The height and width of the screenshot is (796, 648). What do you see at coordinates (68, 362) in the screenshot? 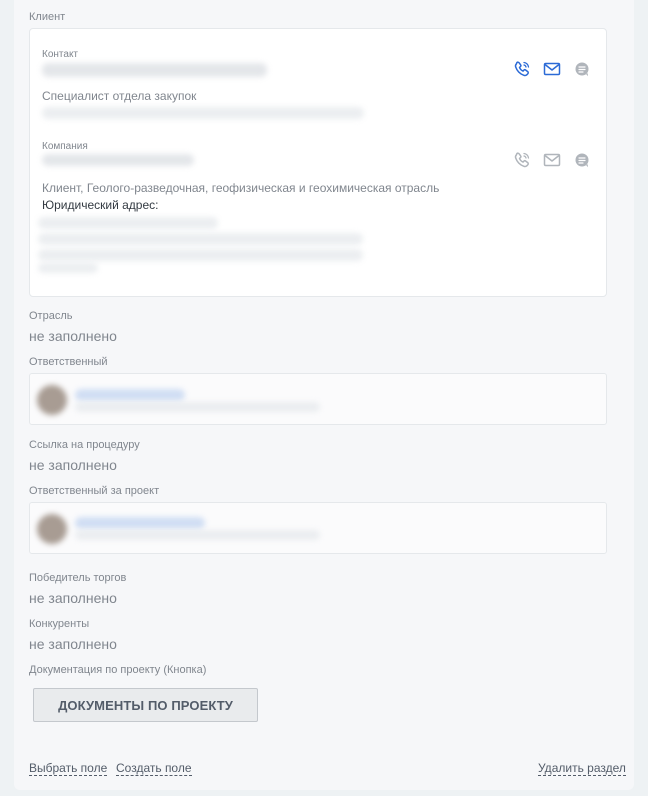
I see `responsible-title: Ответственный` at bounding box center [68, 362].